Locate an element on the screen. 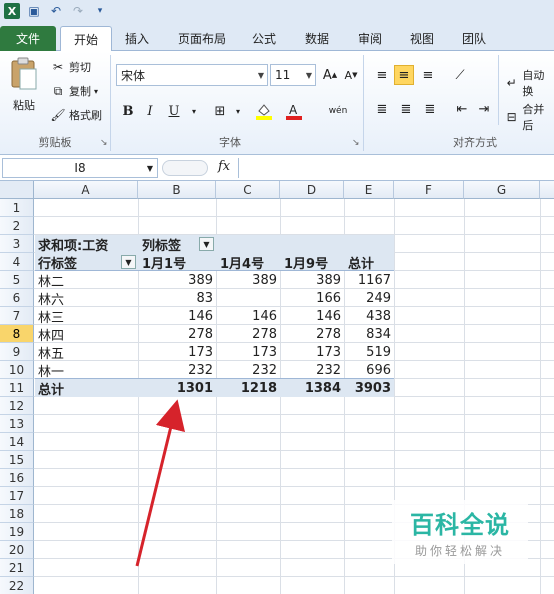 This screenshot has width=554, height=594. watermark-logo: 百科全说 助你轻松解决 is located at coordinates (460, 532).